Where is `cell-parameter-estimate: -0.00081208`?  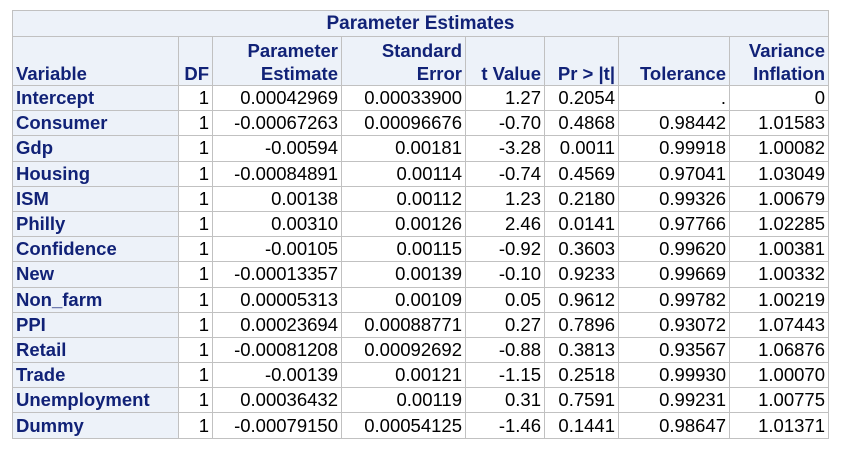 cell-parameter-estimate: -0.00081208 is located at coordinates (277, 350).